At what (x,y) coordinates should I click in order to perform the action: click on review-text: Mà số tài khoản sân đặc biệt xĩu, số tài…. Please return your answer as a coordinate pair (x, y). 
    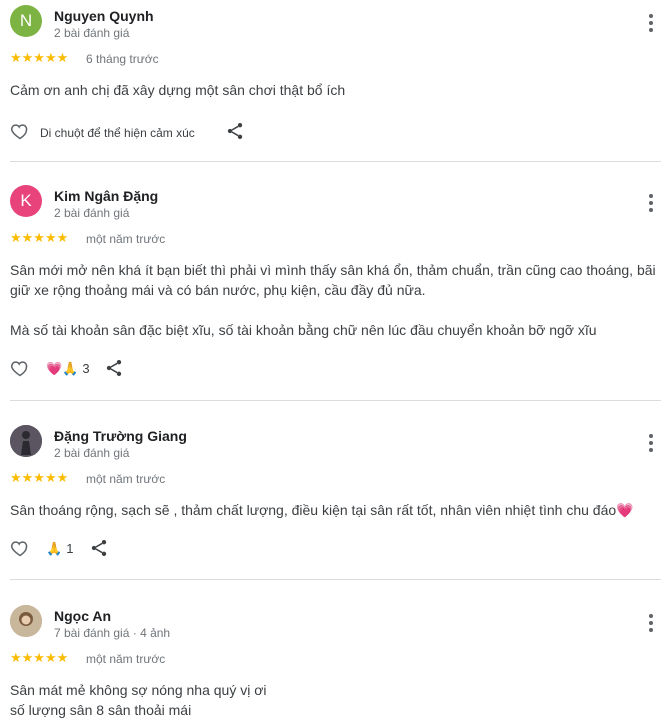
    Looking at the image, I should click on (303, 330).